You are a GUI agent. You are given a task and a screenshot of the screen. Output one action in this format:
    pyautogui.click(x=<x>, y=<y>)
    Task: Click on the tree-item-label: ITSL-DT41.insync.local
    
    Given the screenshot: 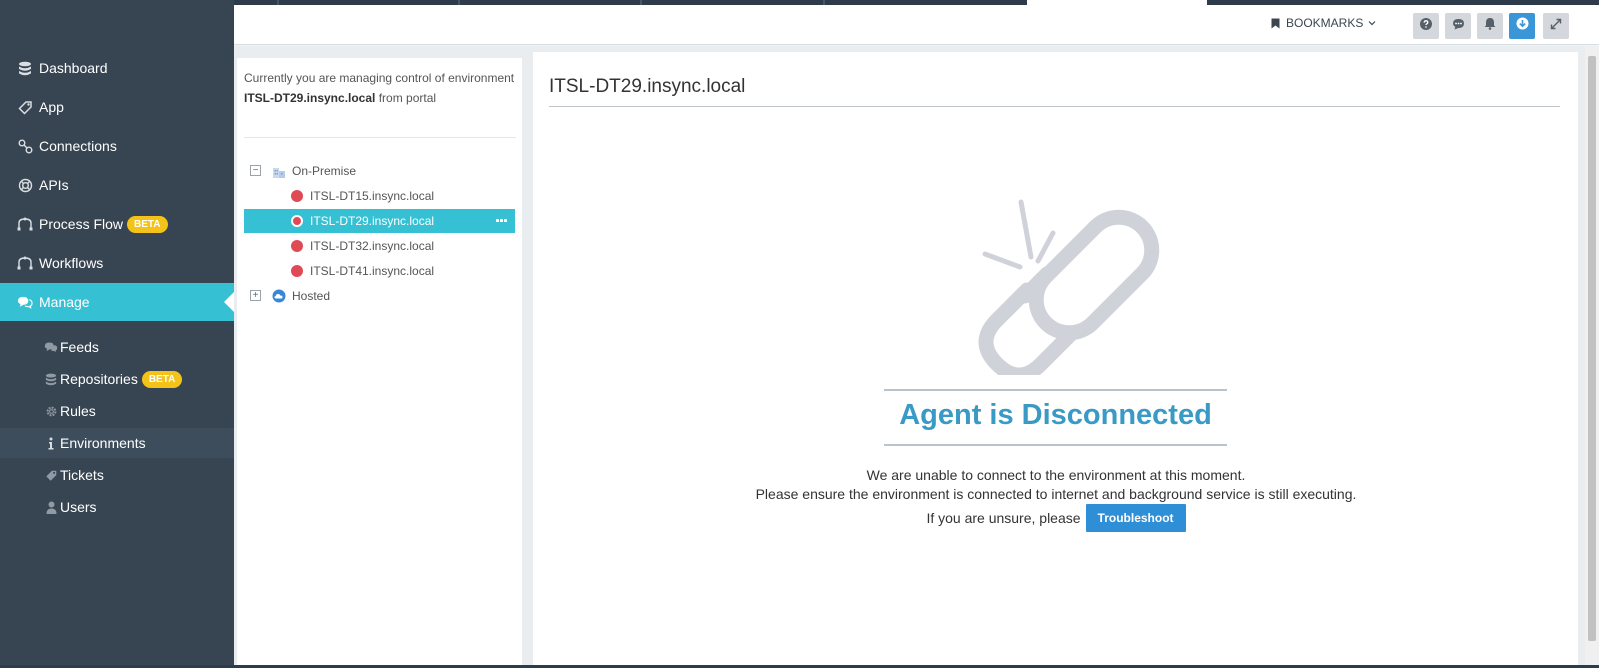 What is the action you would take?
    pyautogui.click(x=372, y=271)
    